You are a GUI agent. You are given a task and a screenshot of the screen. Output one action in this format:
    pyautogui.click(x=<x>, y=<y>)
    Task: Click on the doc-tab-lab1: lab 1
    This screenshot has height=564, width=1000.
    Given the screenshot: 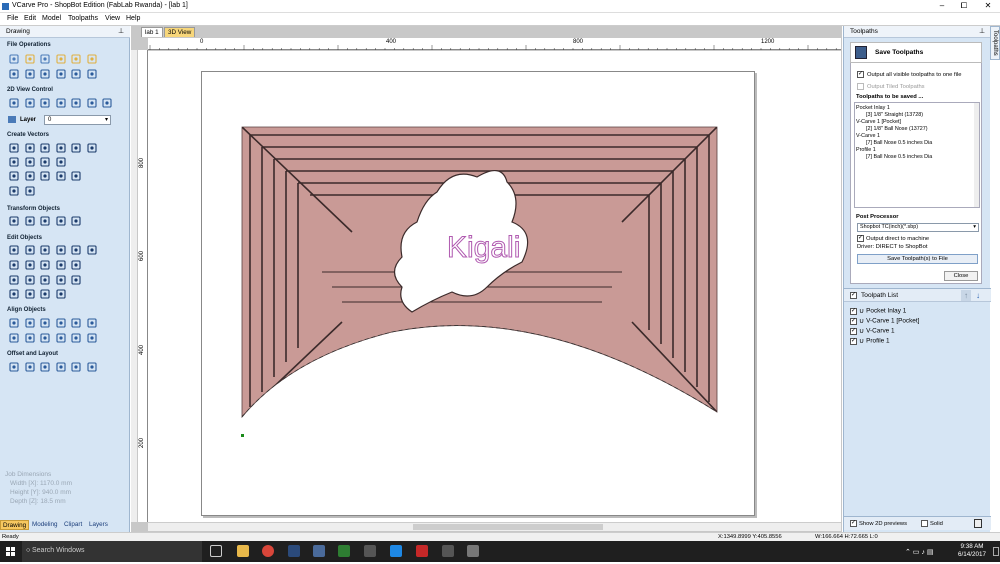 What is the action you would take?
    pyautogui.click(x=152, y=32)
    